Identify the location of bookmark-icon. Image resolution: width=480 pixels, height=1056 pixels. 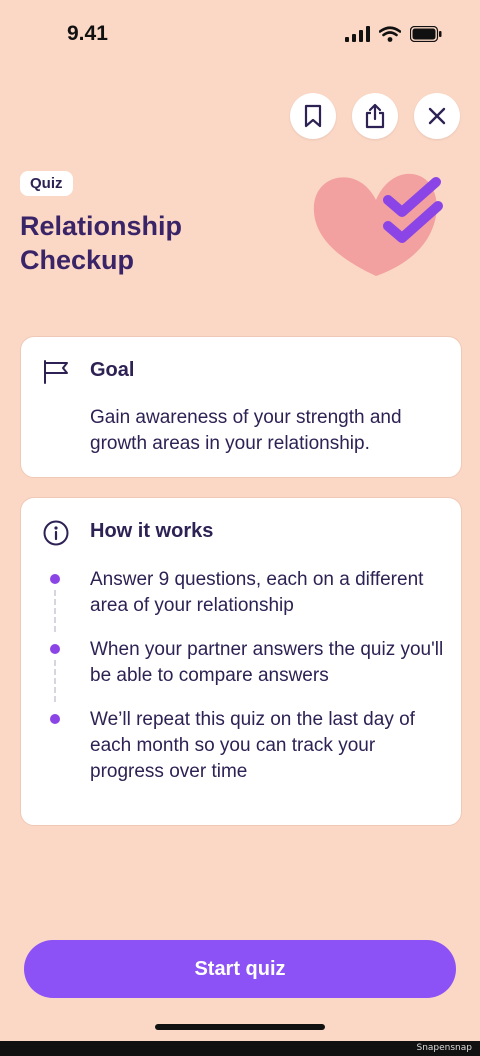
(313, 116).